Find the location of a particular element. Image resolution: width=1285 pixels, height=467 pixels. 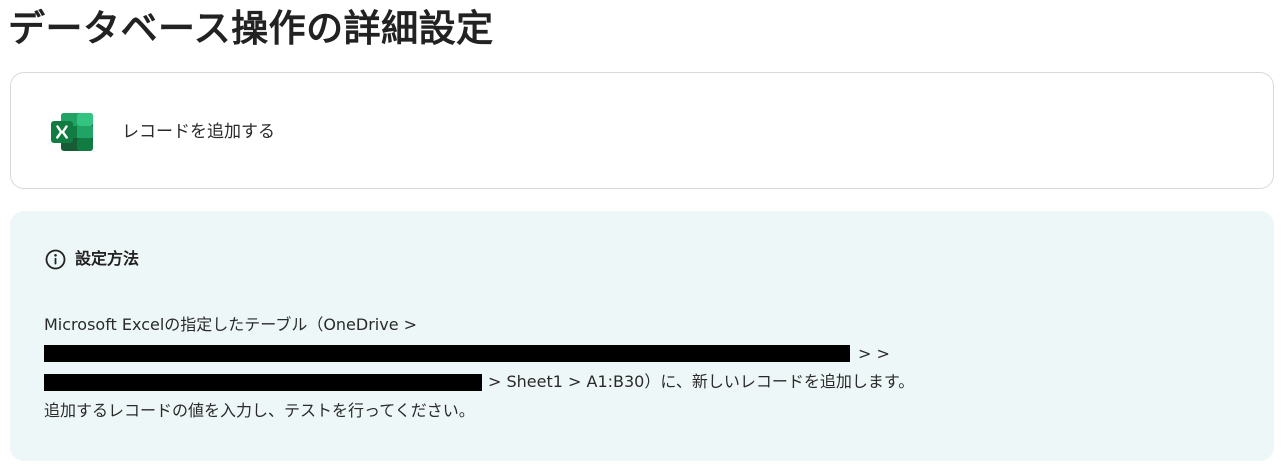

info-heading: 設定方法 is located at coordinates (92, 259).